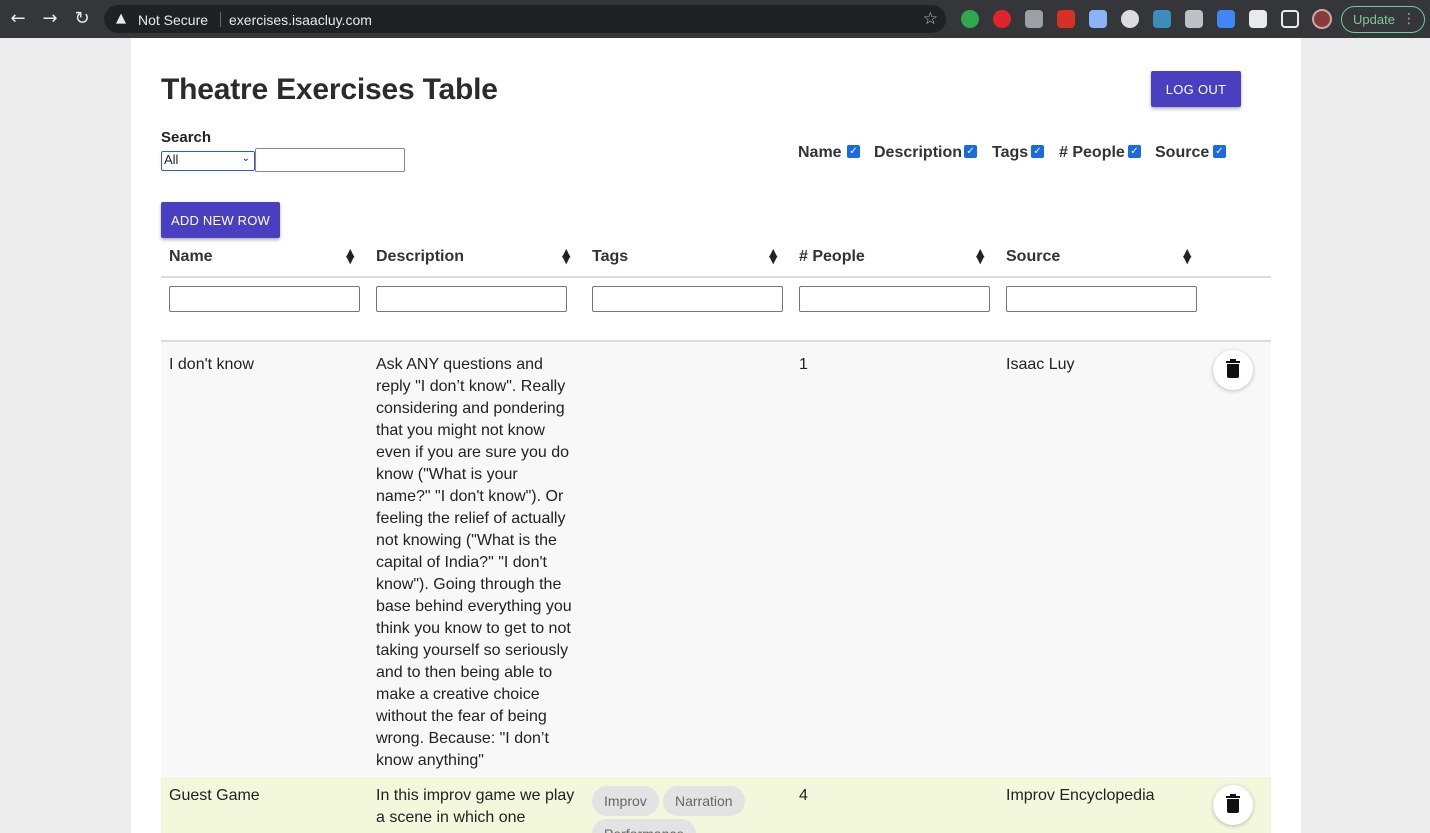 The image size is (1430, 833). Describe the element at coordinates (471, 299) in the screenshot. I see `filter-input-description` at that location.